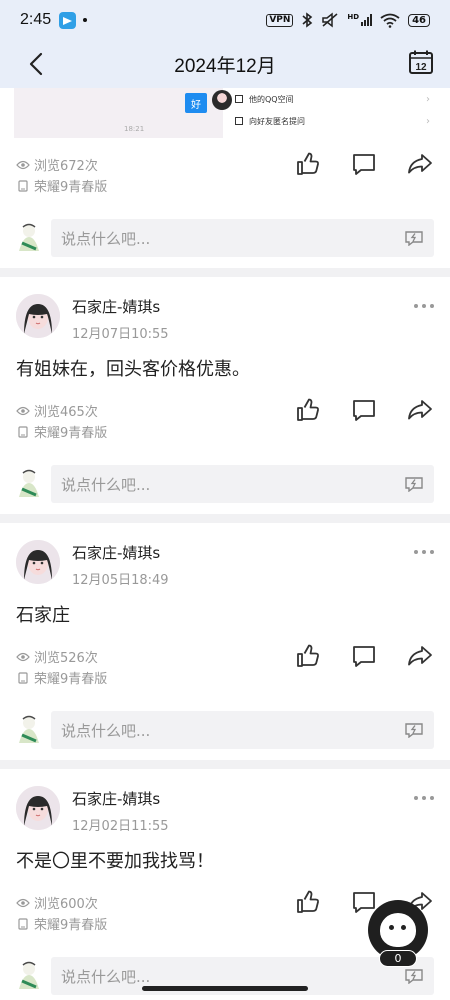 The width and height of the screenshot is (450, 1000). Describe the element at coordinates (280, 20) in the screenshot. I see `vpn-icon: VPN` at that location.